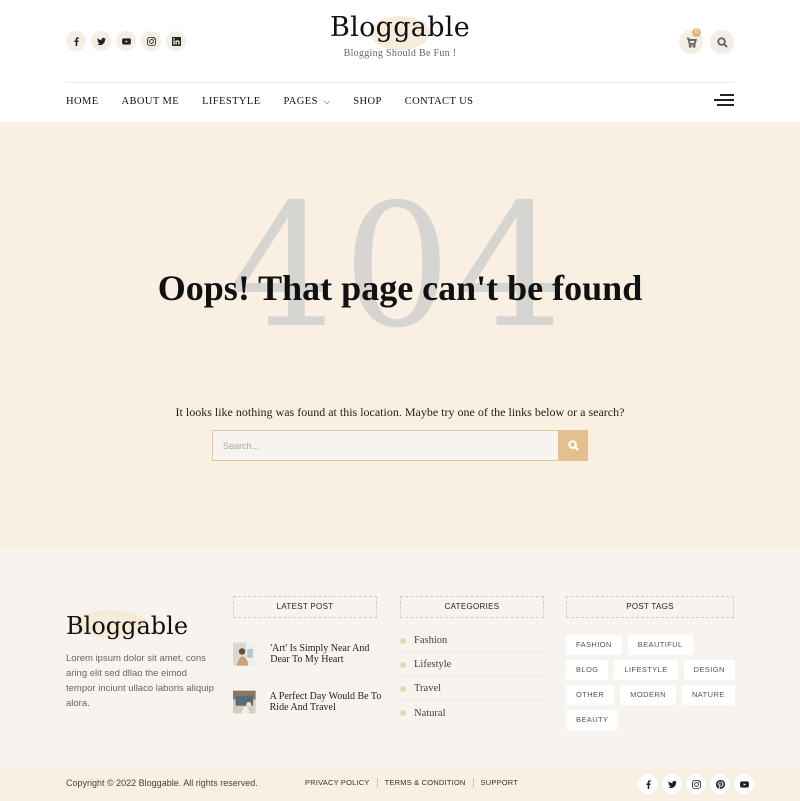  I want to click on nav-label: ABOUT ME, so click(150, 101).